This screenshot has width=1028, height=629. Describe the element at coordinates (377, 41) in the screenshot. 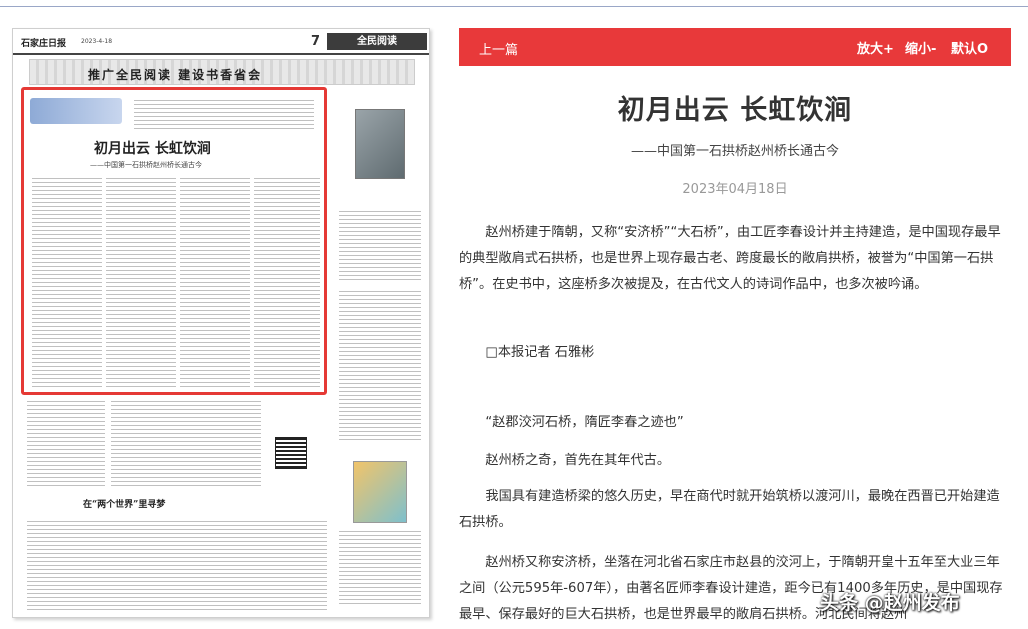

I see `paper-section-label: 全民阅读` at that location.